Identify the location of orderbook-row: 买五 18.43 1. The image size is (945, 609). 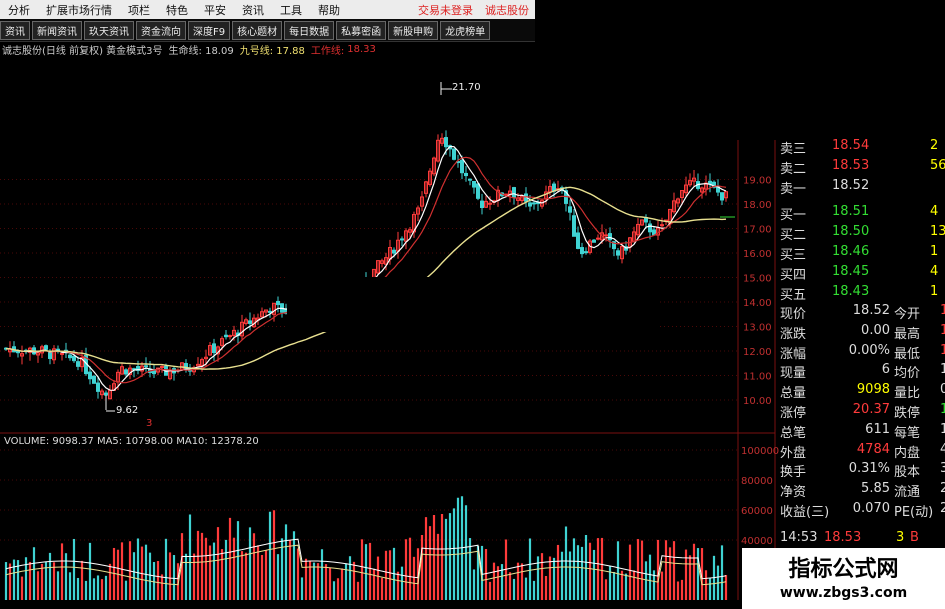
(862, 294).